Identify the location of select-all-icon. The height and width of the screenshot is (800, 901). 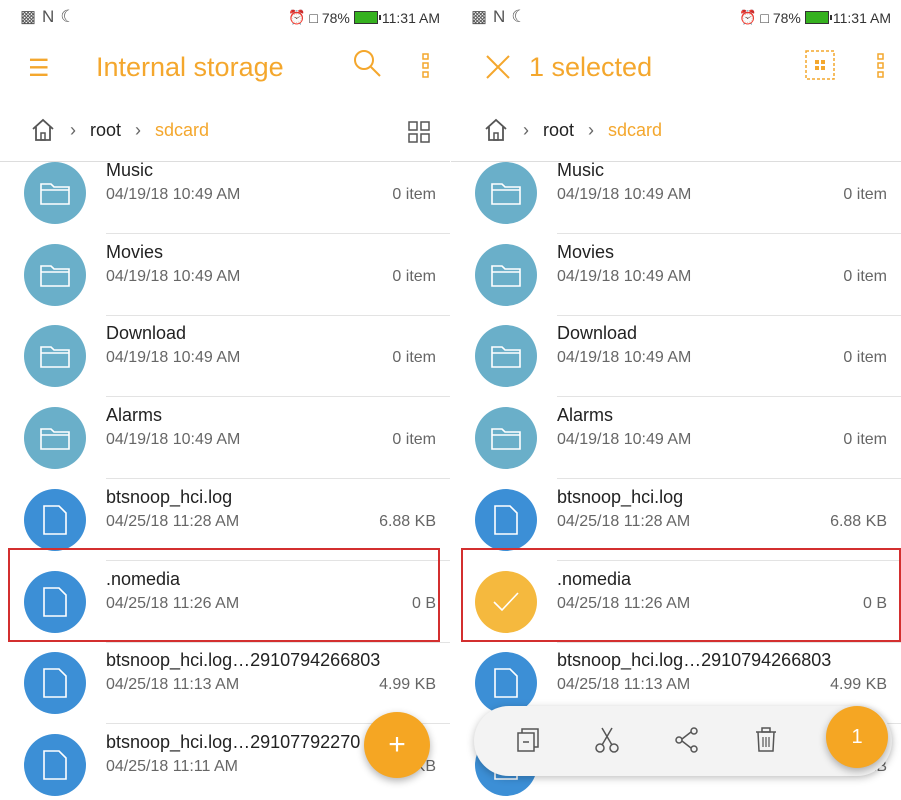
(820, 67).